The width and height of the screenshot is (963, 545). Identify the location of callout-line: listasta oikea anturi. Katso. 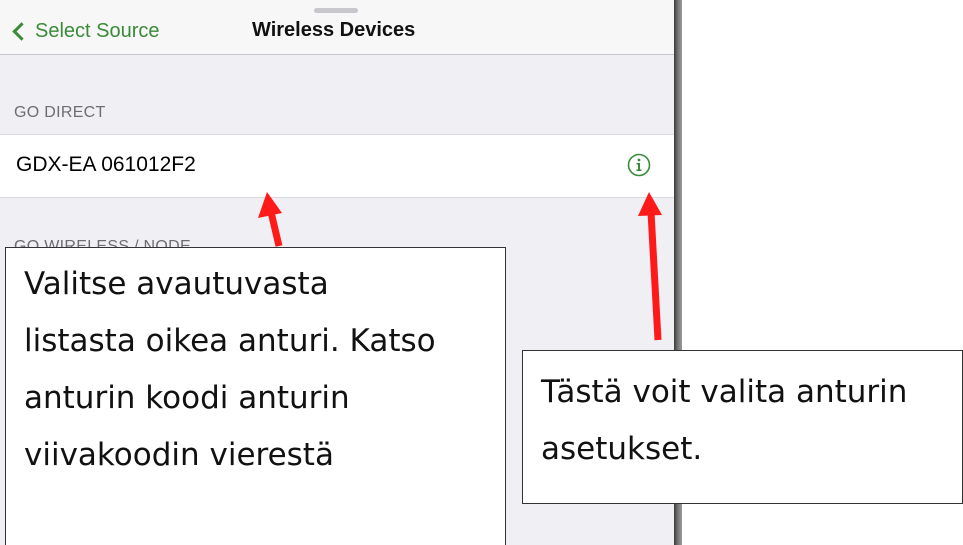
(230, 341).